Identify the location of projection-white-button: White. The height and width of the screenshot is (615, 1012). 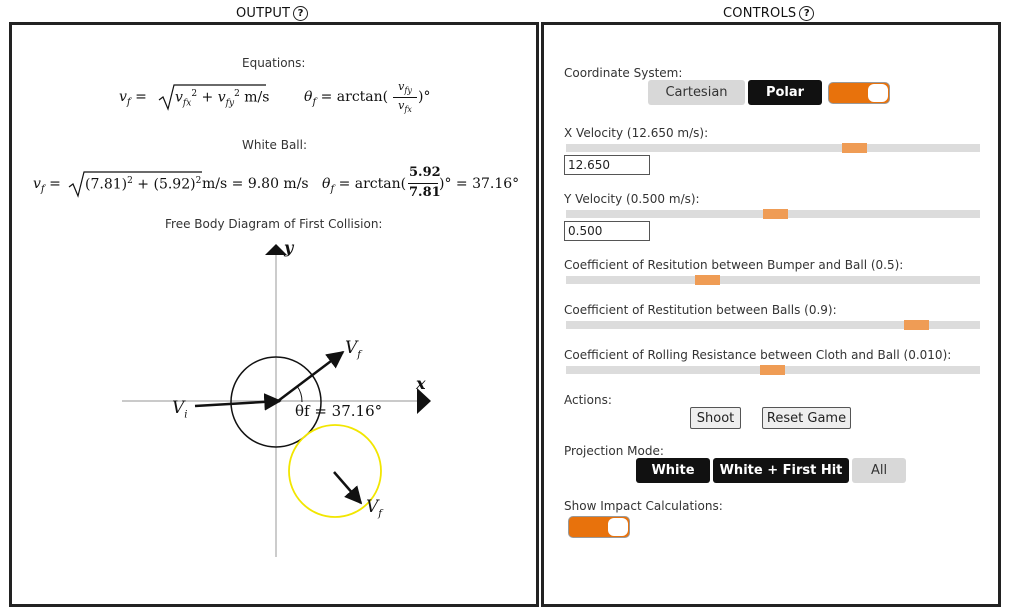
(673, 470).